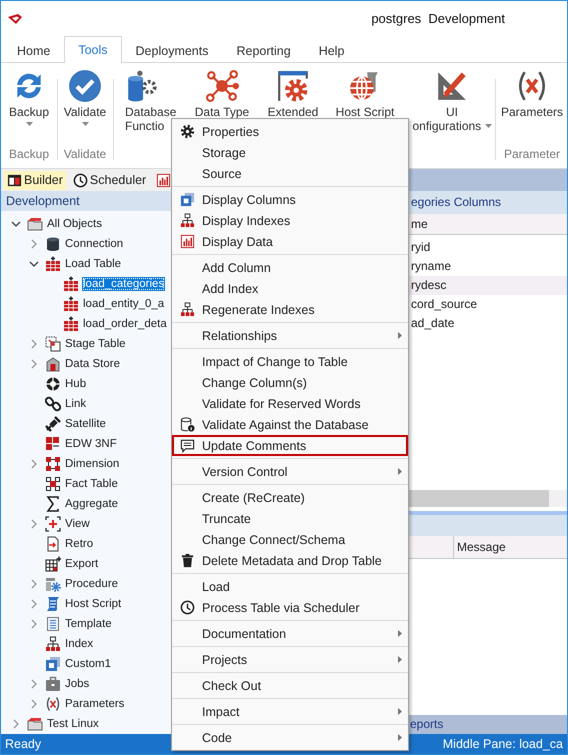  I want to click on ribbon-tab: Home, so click(33, 50).